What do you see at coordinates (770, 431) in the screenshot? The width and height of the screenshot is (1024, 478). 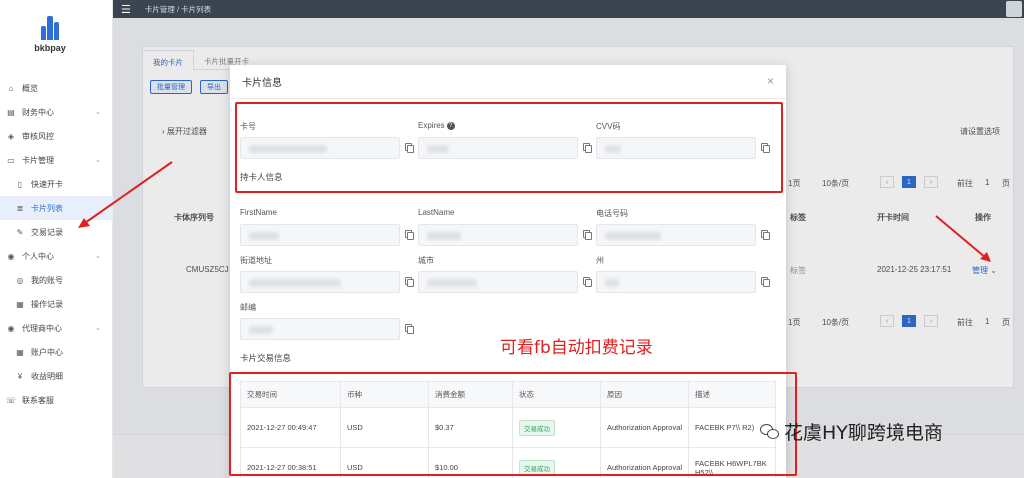 I see `wechat-icon` at bounding box center [770, 431].